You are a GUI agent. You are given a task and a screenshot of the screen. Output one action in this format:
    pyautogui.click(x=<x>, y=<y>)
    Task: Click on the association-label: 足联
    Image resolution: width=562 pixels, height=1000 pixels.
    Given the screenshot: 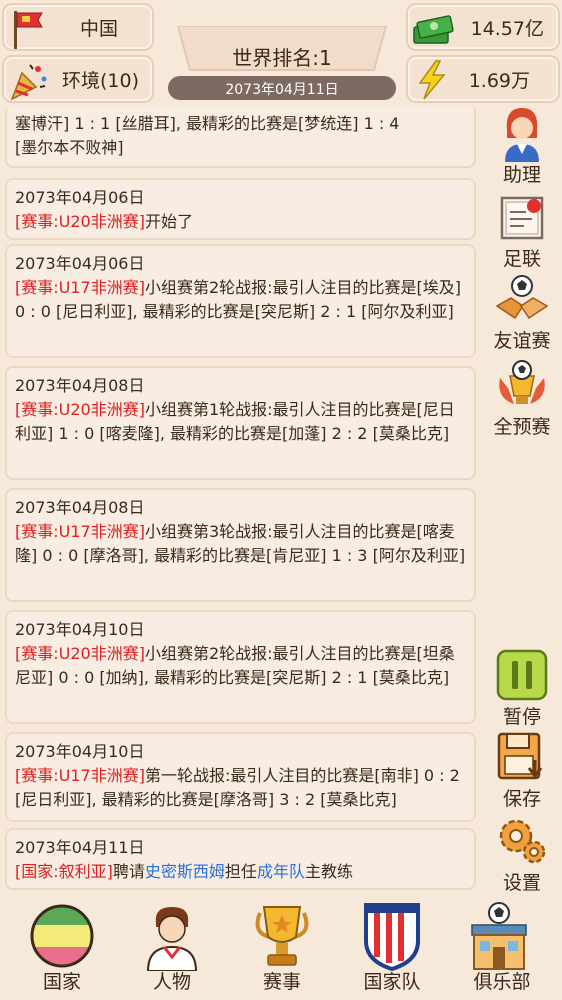 What is the action you would take?
    pyautogui.click(x=521, y=259)
    